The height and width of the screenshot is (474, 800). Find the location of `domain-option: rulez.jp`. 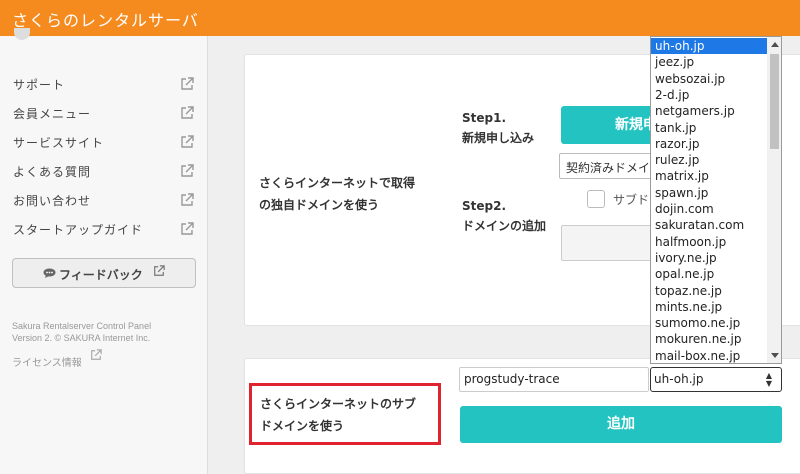

domain-option: rulez.jp is located at coordinates (709, 160).